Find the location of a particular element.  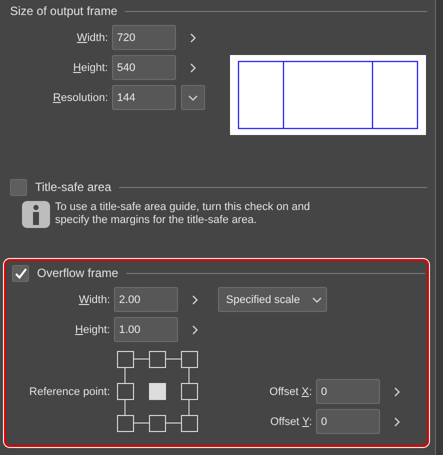

scale-dropdown: Specified scale is located at coordinates (272, 299).